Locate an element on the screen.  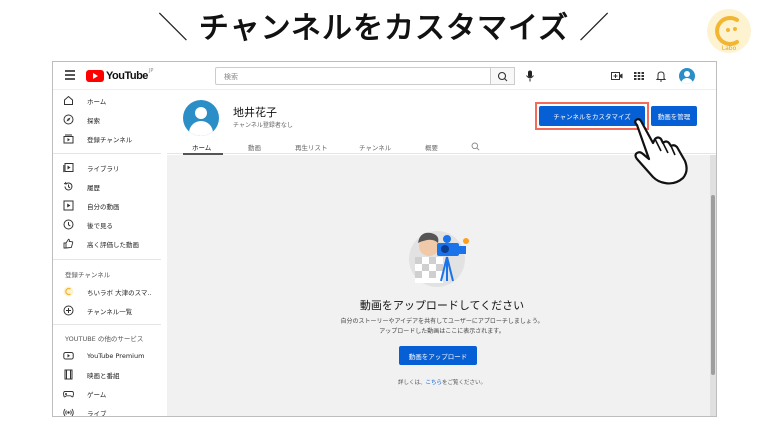
menu-icon is located at coordinates (70, 75).